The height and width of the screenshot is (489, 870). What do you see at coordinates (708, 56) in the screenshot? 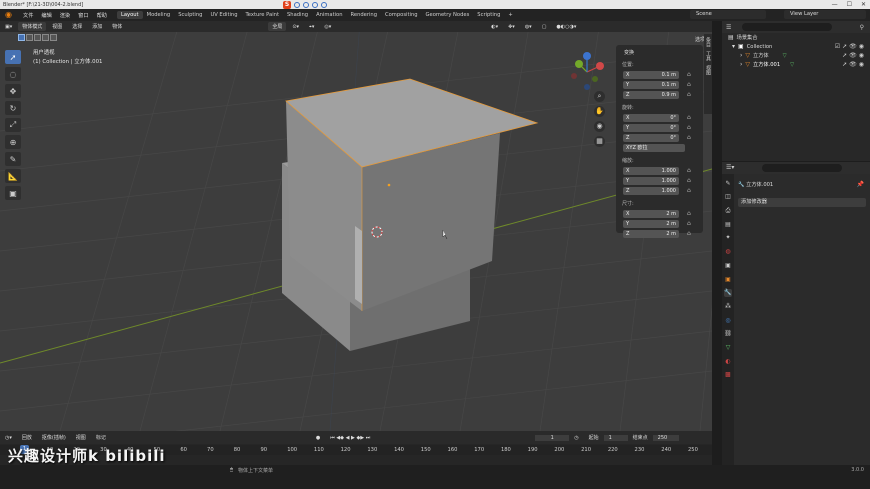
I see `tab-tool: 工具` at bounding box center [708, 56].